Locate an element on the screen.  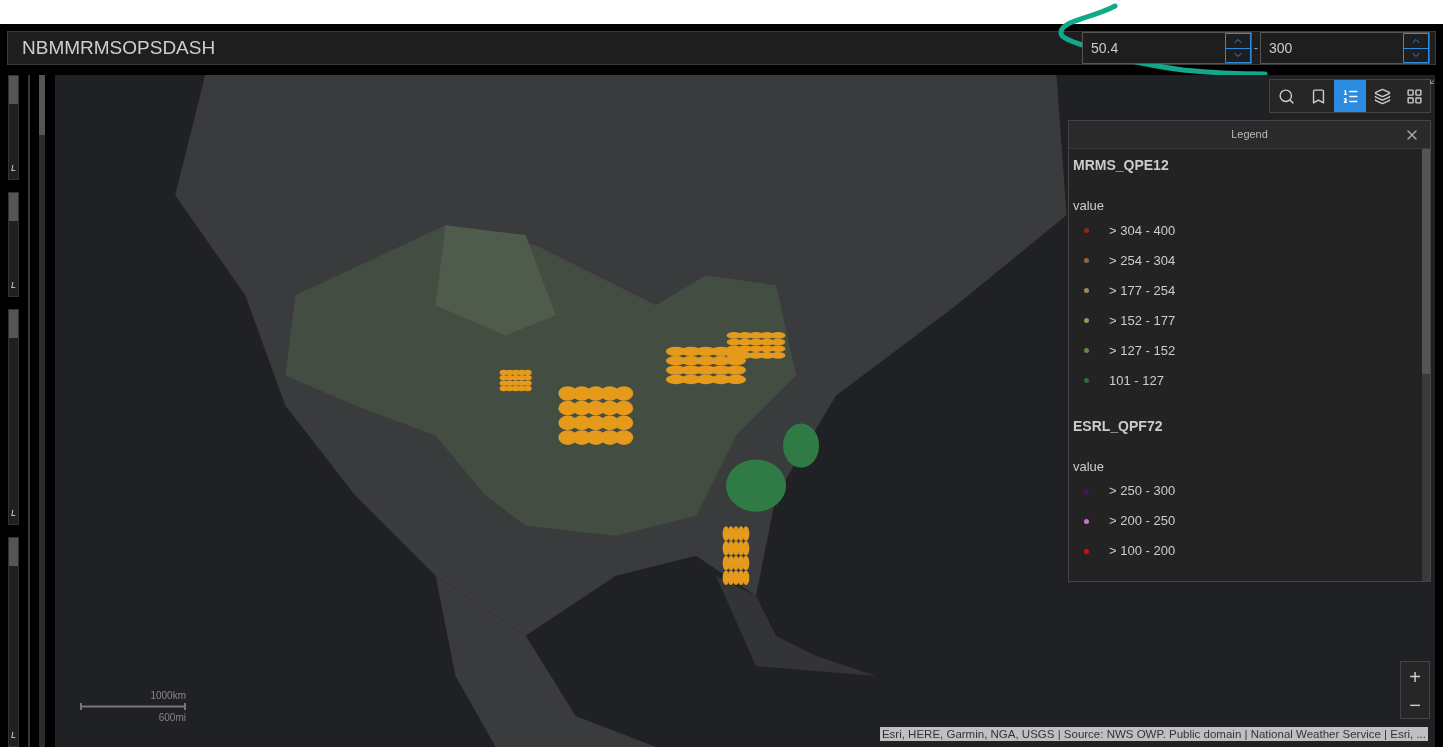
input-value: 300 is located at coordinates (1281, 48).